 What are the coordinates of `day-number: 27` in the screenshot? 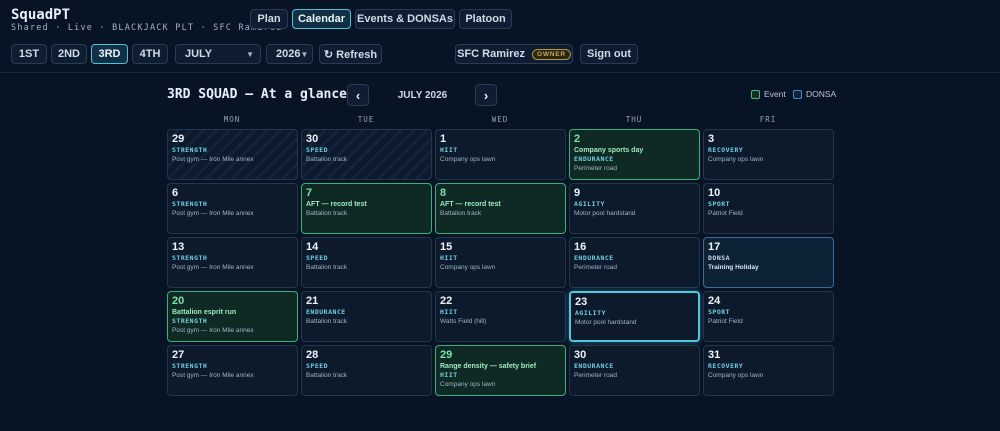 It's located at (178, 355).